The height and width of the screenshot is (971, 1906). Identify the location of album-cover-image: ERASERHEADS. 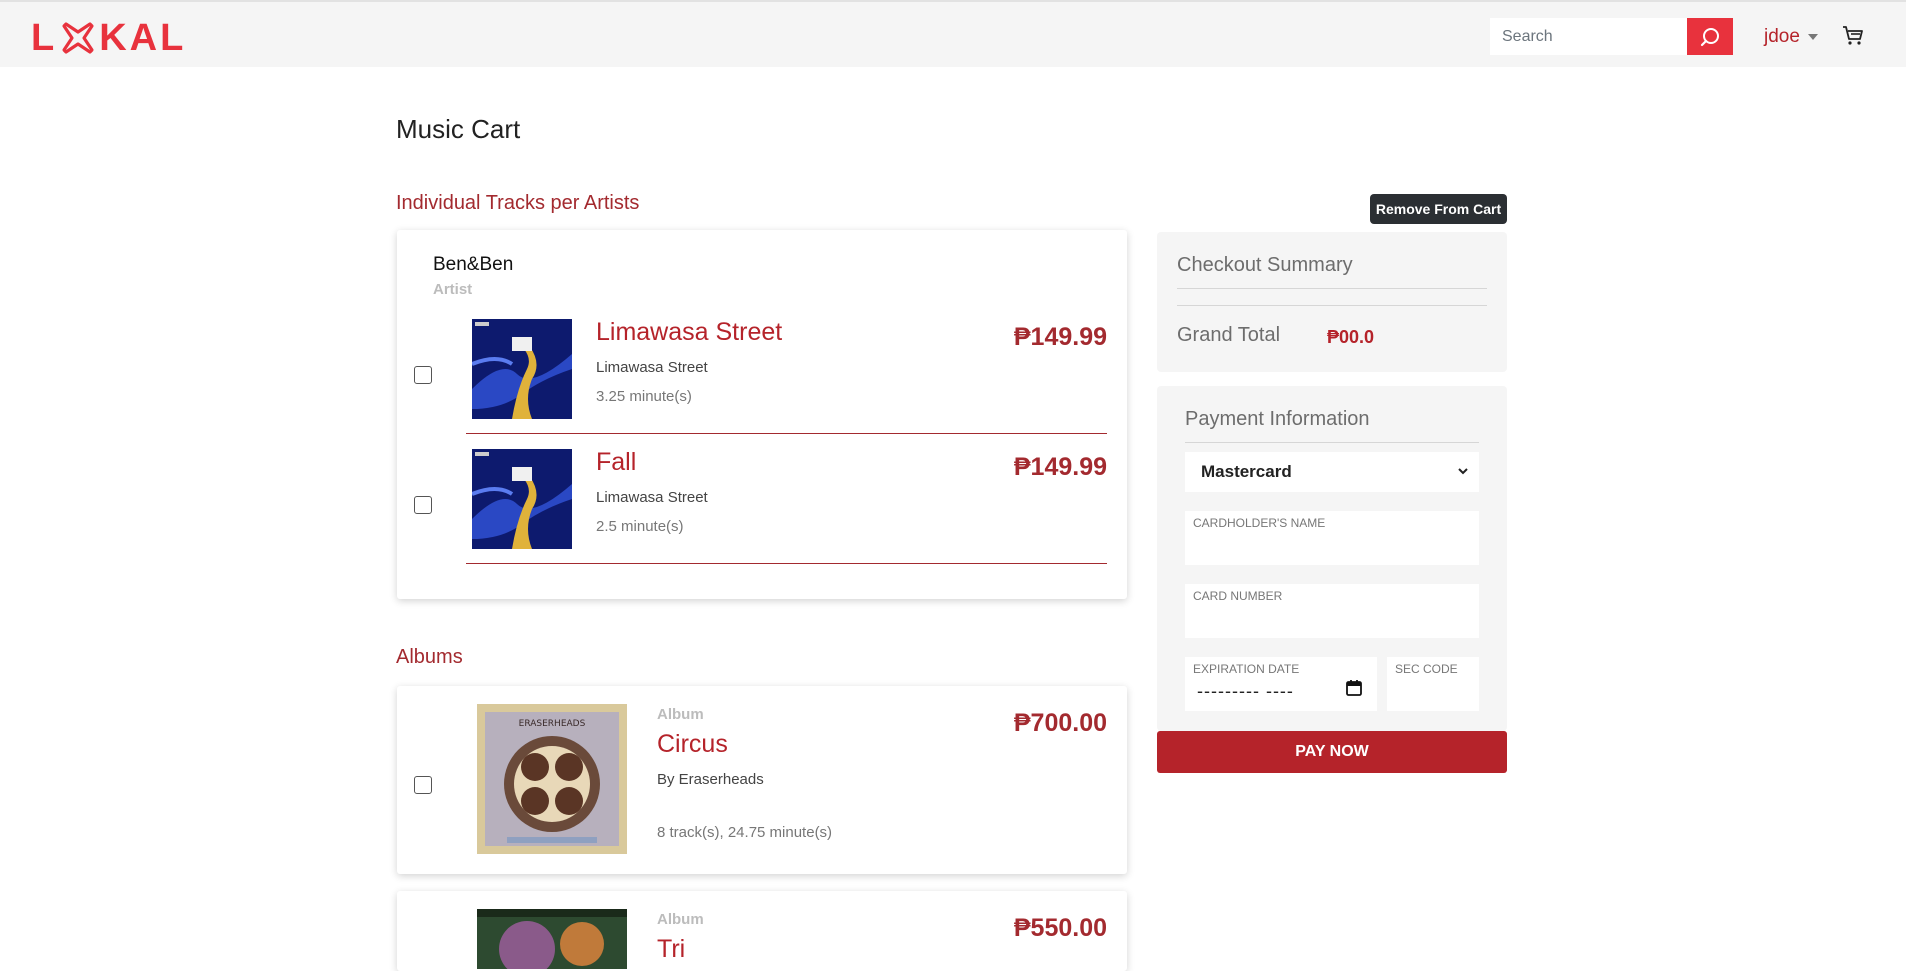
(552, 779).